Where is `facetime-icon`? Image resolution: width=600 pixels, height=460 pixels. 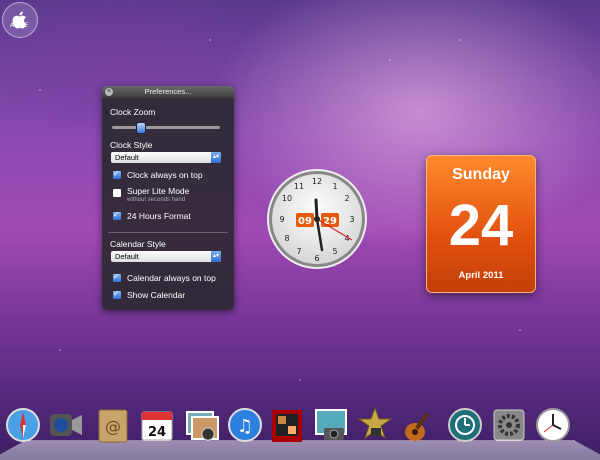
facetime-icon is located at coordinates (65, 425).